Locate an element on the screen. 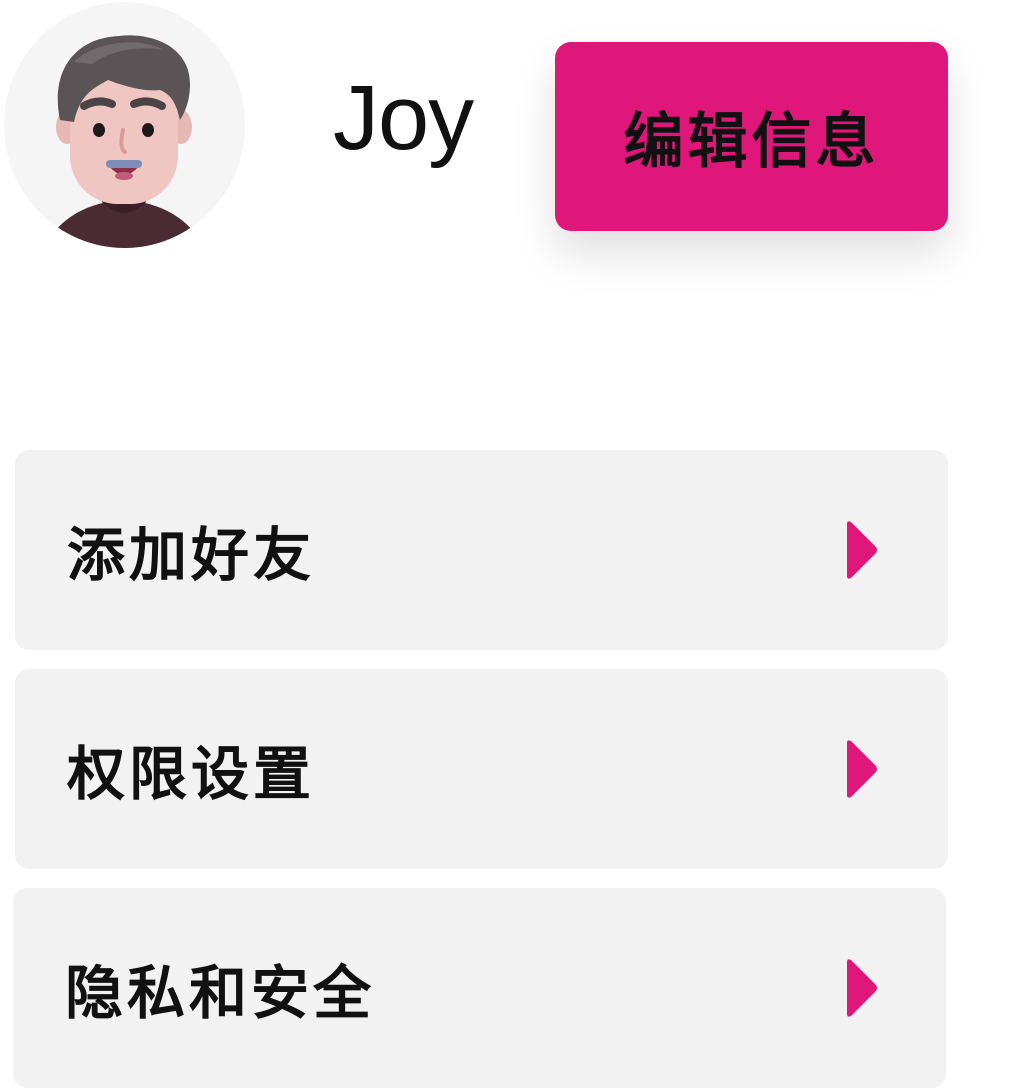 Image resolution: width=1011 pixels, height=1089 pixels. avatar is located at coordinates (124, 125).